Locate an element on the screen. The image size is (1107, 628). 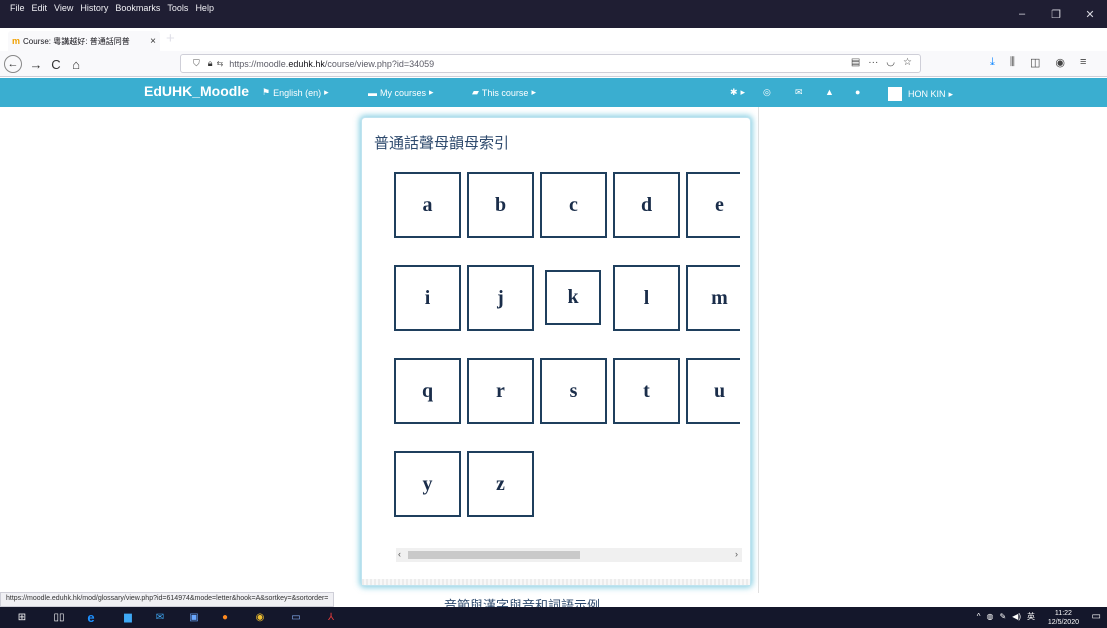
horizontal-scrollbar: ‹ › is located at coordinates (569, 555).